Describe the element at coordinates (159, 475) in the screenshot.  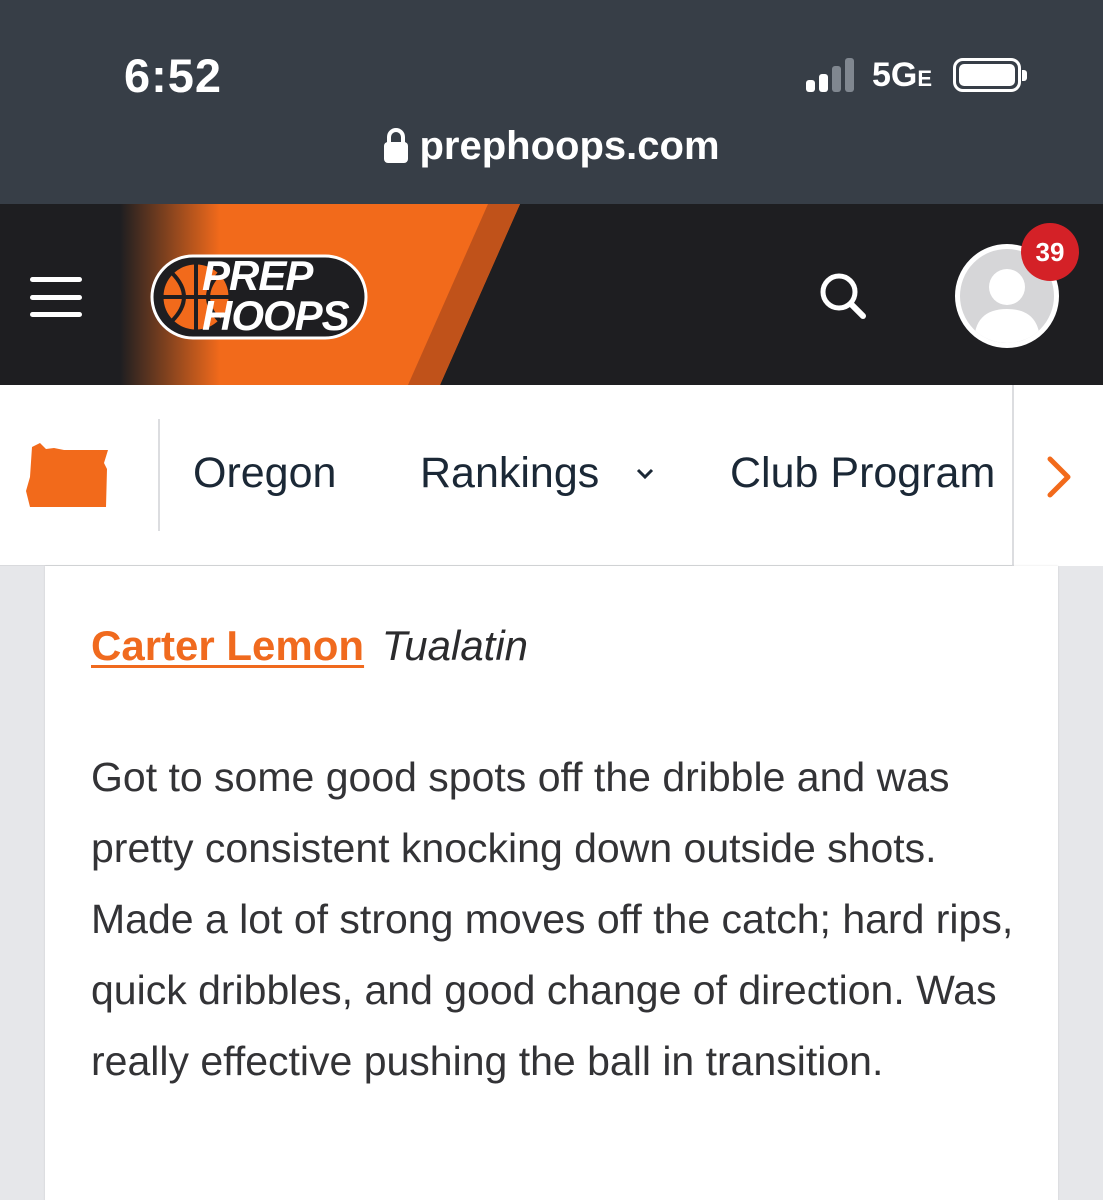
I see `subnav-divider` at that location.